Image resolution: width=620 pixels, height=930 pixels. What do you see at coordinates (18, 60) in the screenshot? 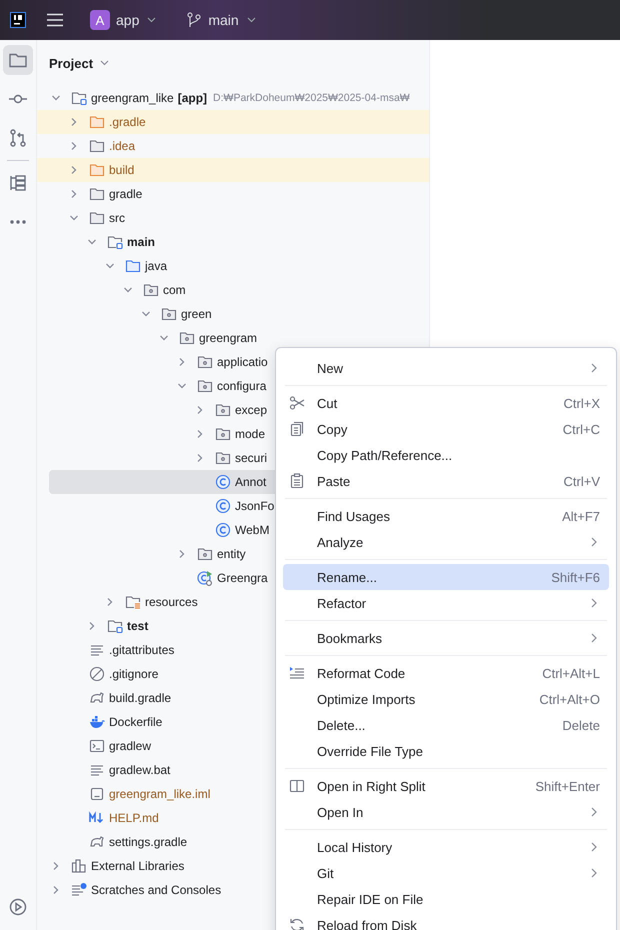
I see `project-button` at bounding box center [18, 60].